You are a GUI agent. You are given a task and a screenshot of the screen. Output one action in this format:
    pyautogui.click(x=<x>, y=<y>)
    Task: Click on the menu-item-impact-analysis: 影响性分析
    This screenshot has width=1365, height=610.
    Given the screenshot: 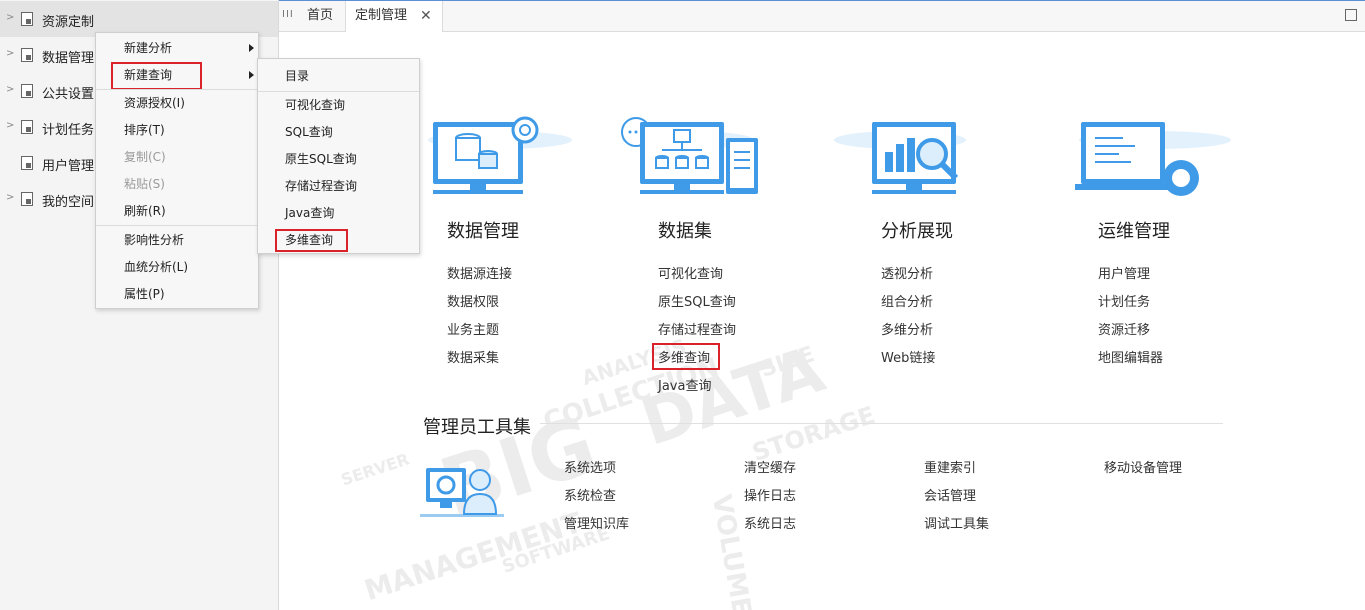 What is the action you would take?
    pyautogui.click(x=154, y=240)
    